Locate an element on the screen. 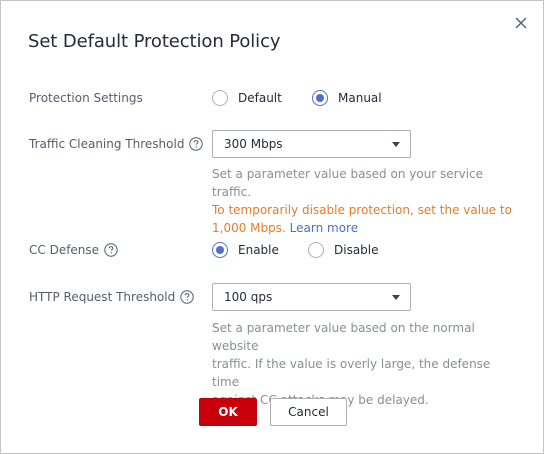 The width and height of the screenshot is (544, 454). traffic-threshold-label-text: Traffic Cleaning Threshold is located at coordinates (107, 144).